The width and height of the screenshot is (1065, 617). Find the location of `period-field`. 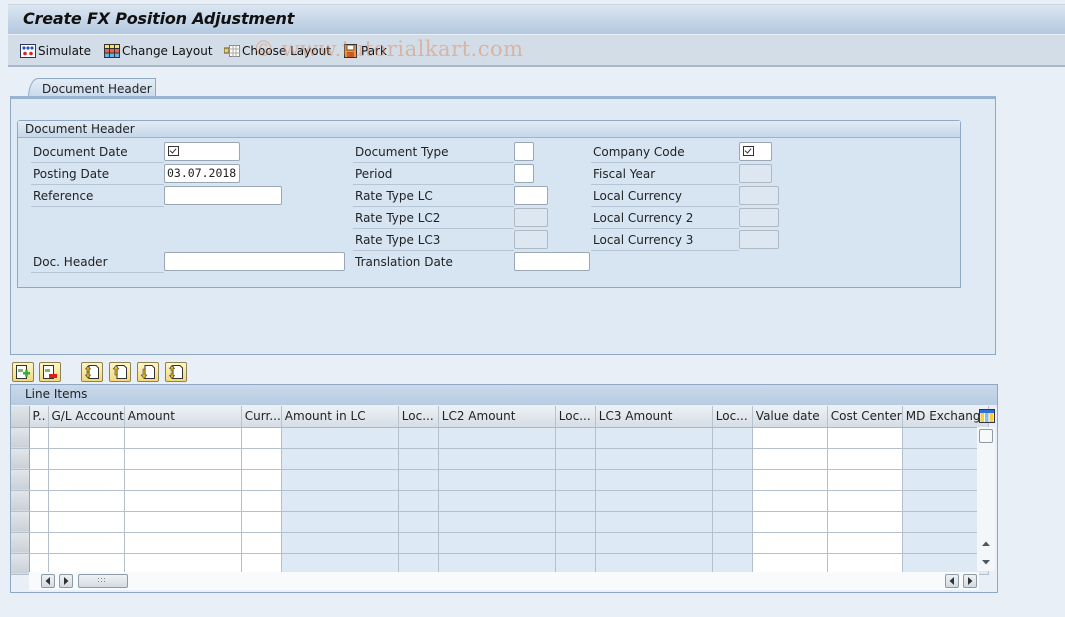

period-field is located at coordinates (524, 173).